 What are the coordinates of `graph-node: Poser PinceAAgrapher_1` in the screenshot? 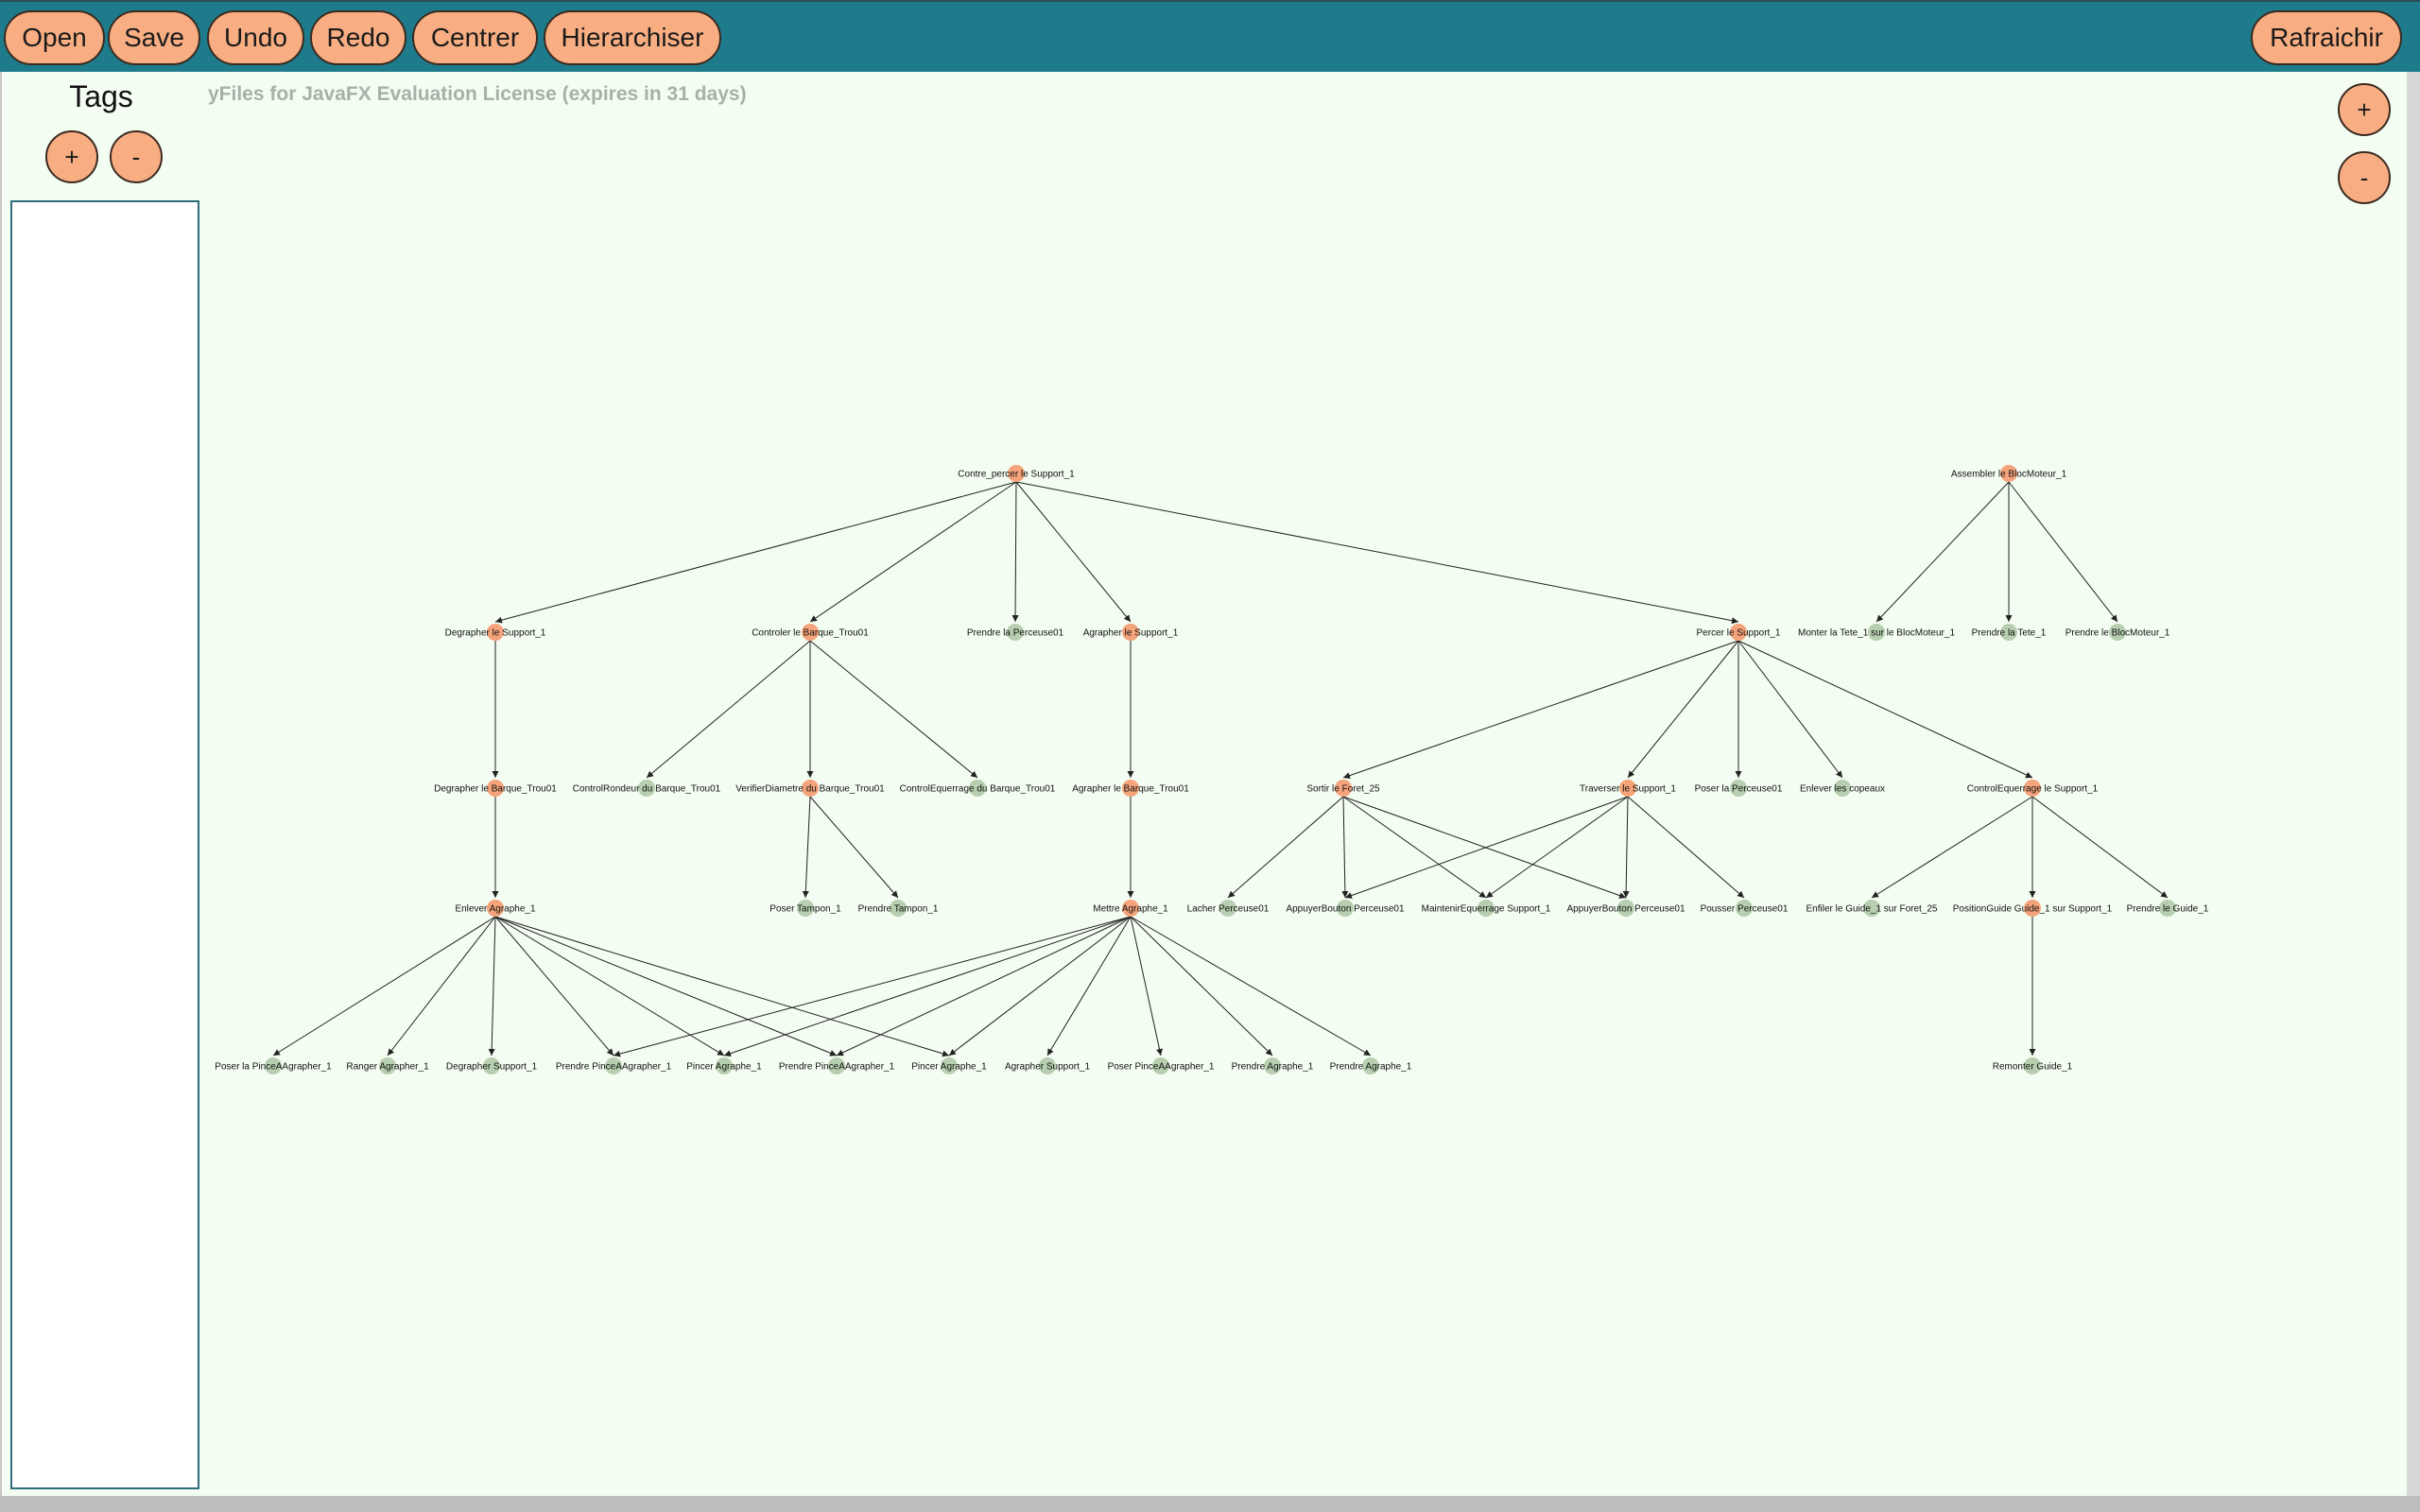 It's located at (1161, 1065).